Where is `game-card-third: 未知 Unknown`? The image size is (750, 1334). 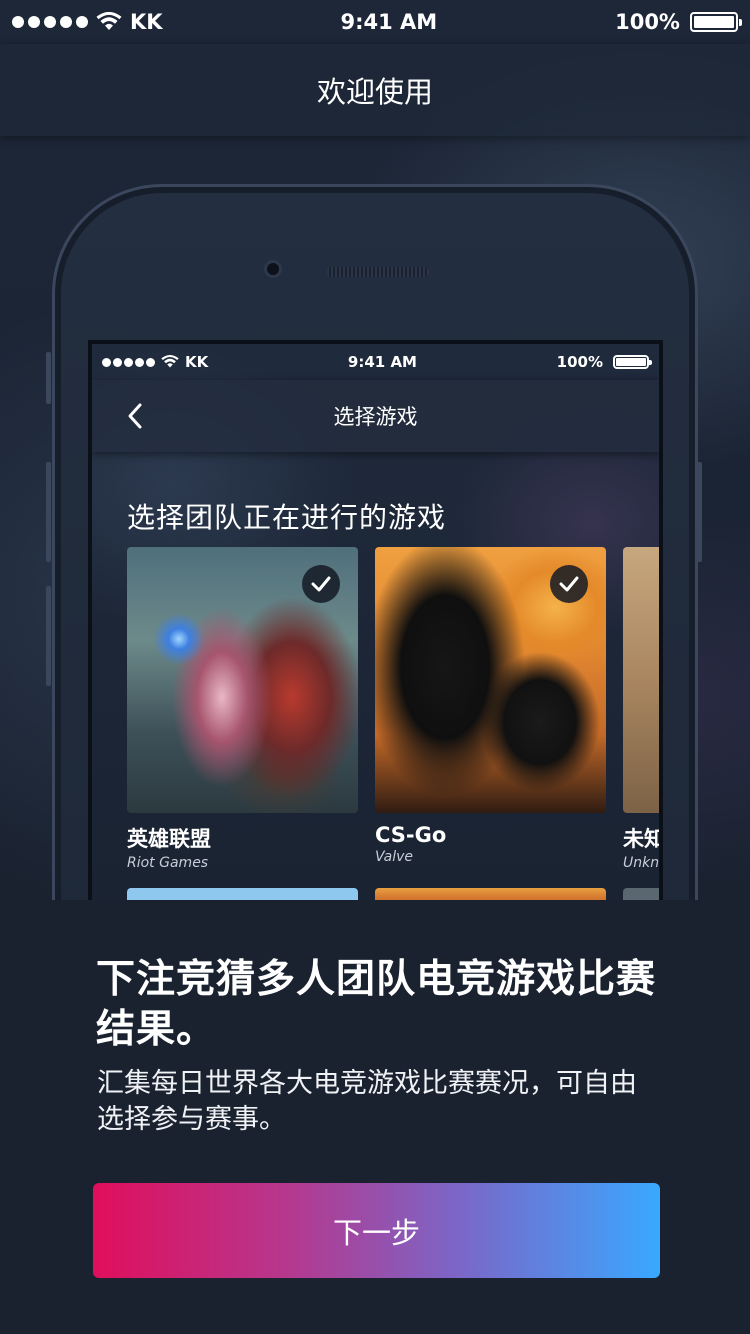 game-card-third: 未知 Unknown is located at coordinates (643, 709).